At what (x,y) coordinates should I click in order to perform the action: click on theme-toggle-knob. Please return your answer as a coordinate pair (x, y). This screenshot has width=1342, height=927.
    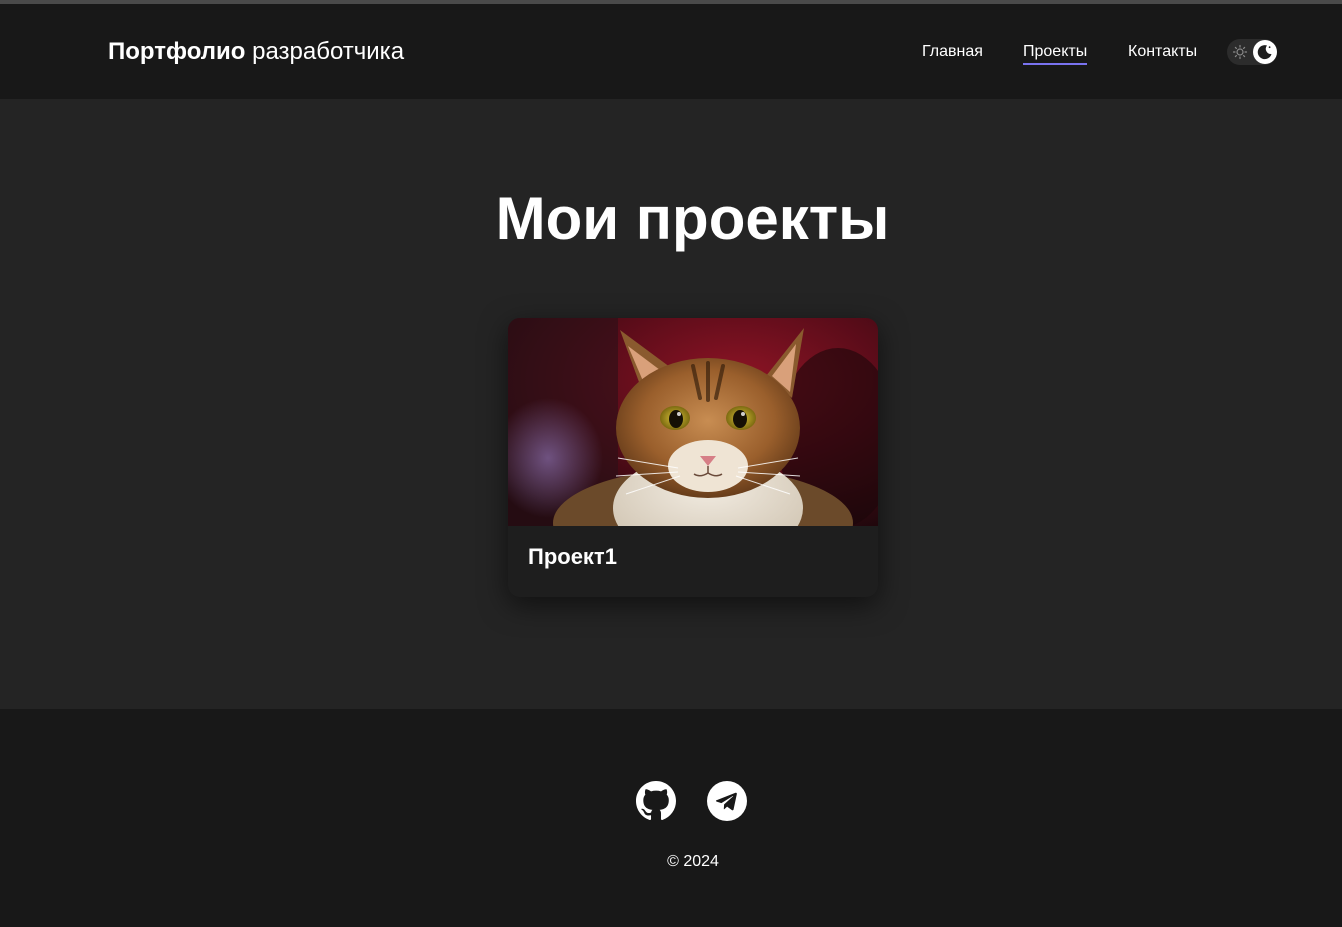
    Looking at the image, I should click on (1265, 52).